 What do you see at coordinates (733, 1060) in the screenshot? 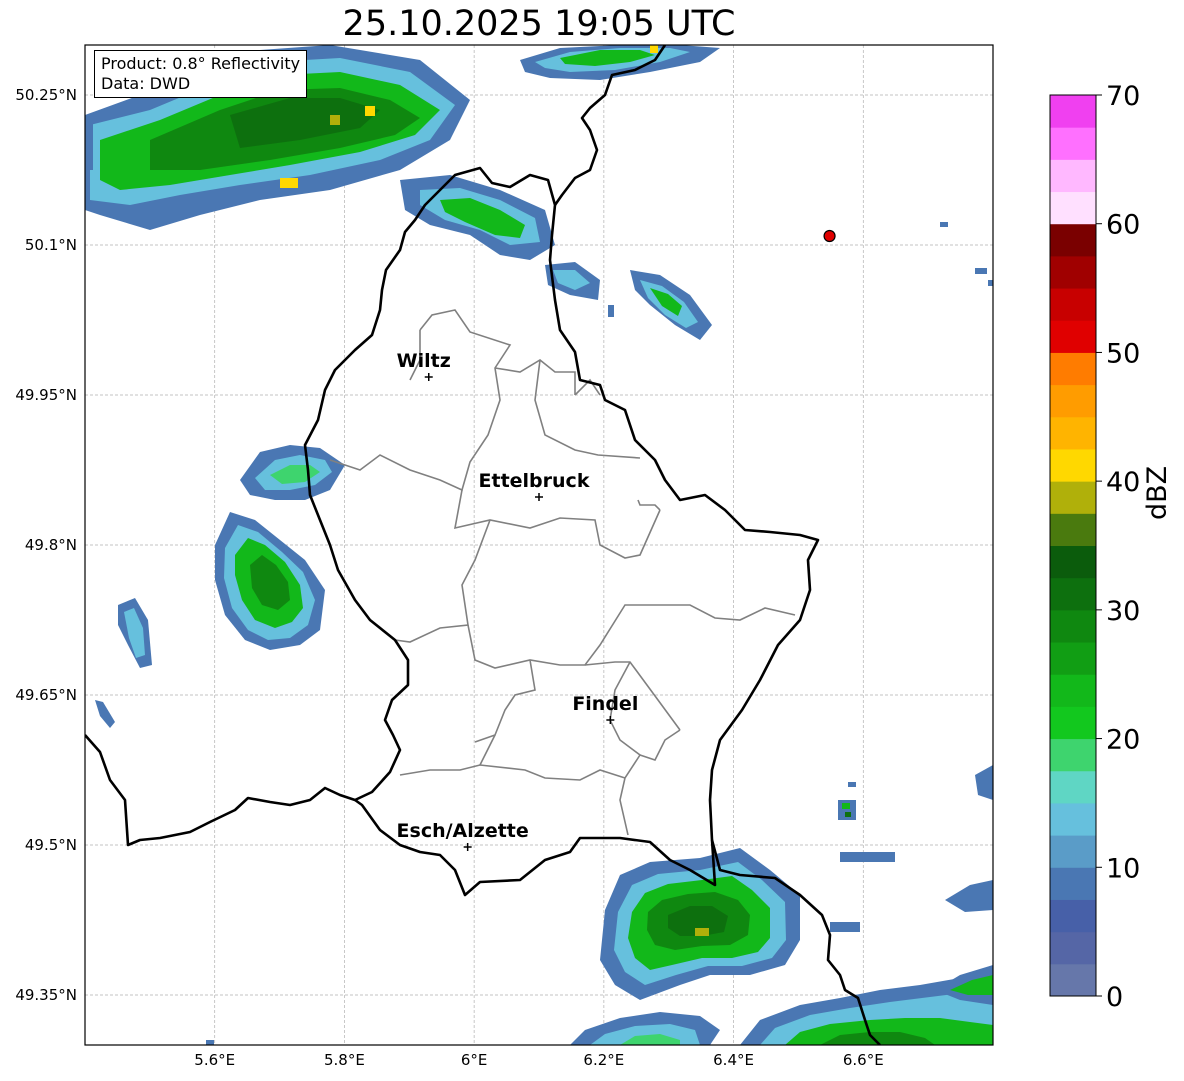
I see `lon-tick-label: 6.4°E` at bounding box center [733, 1060].